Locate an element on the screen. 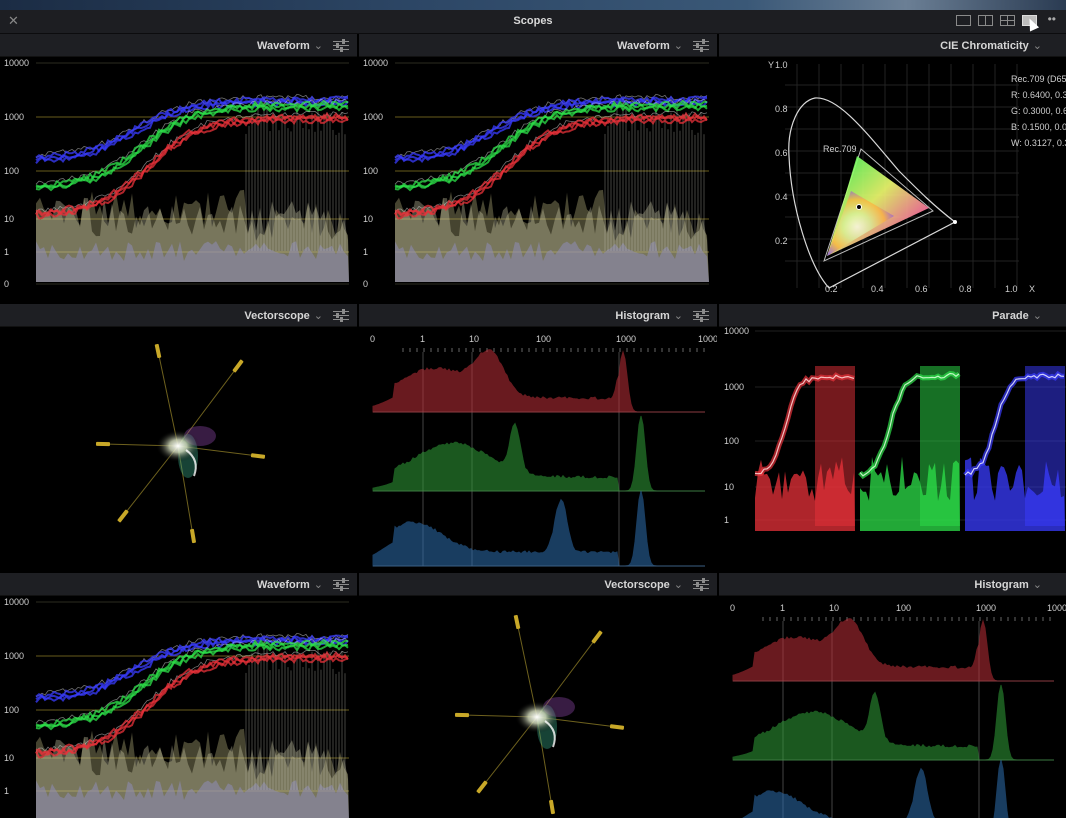 This screenshot has height=818, width=1066. scope-type-dropdown: Parade ⌄ is located at coordinates (1017, 315).